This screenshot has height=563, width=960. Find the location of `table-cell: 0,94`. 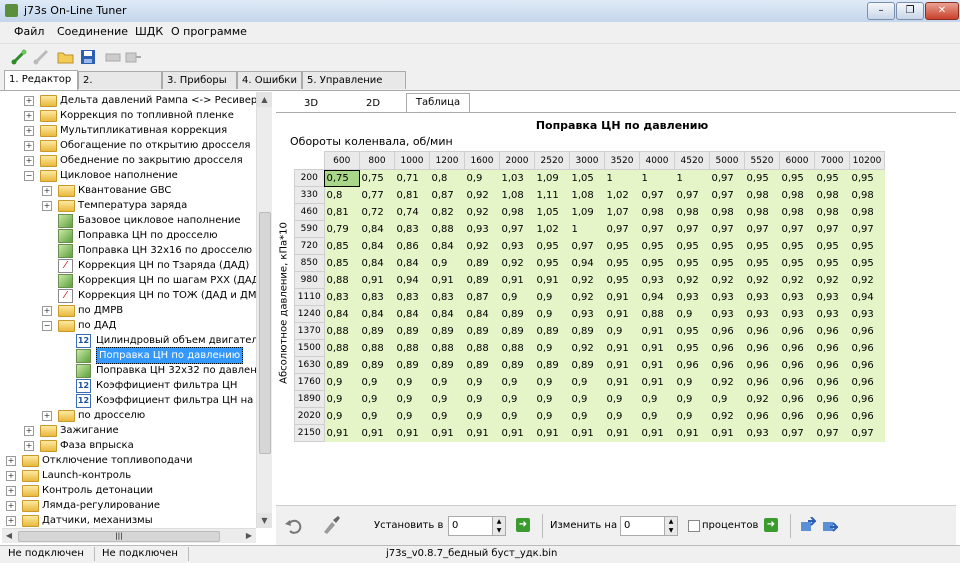

table-cell: 0,94 is located at coordinates (587, 263).